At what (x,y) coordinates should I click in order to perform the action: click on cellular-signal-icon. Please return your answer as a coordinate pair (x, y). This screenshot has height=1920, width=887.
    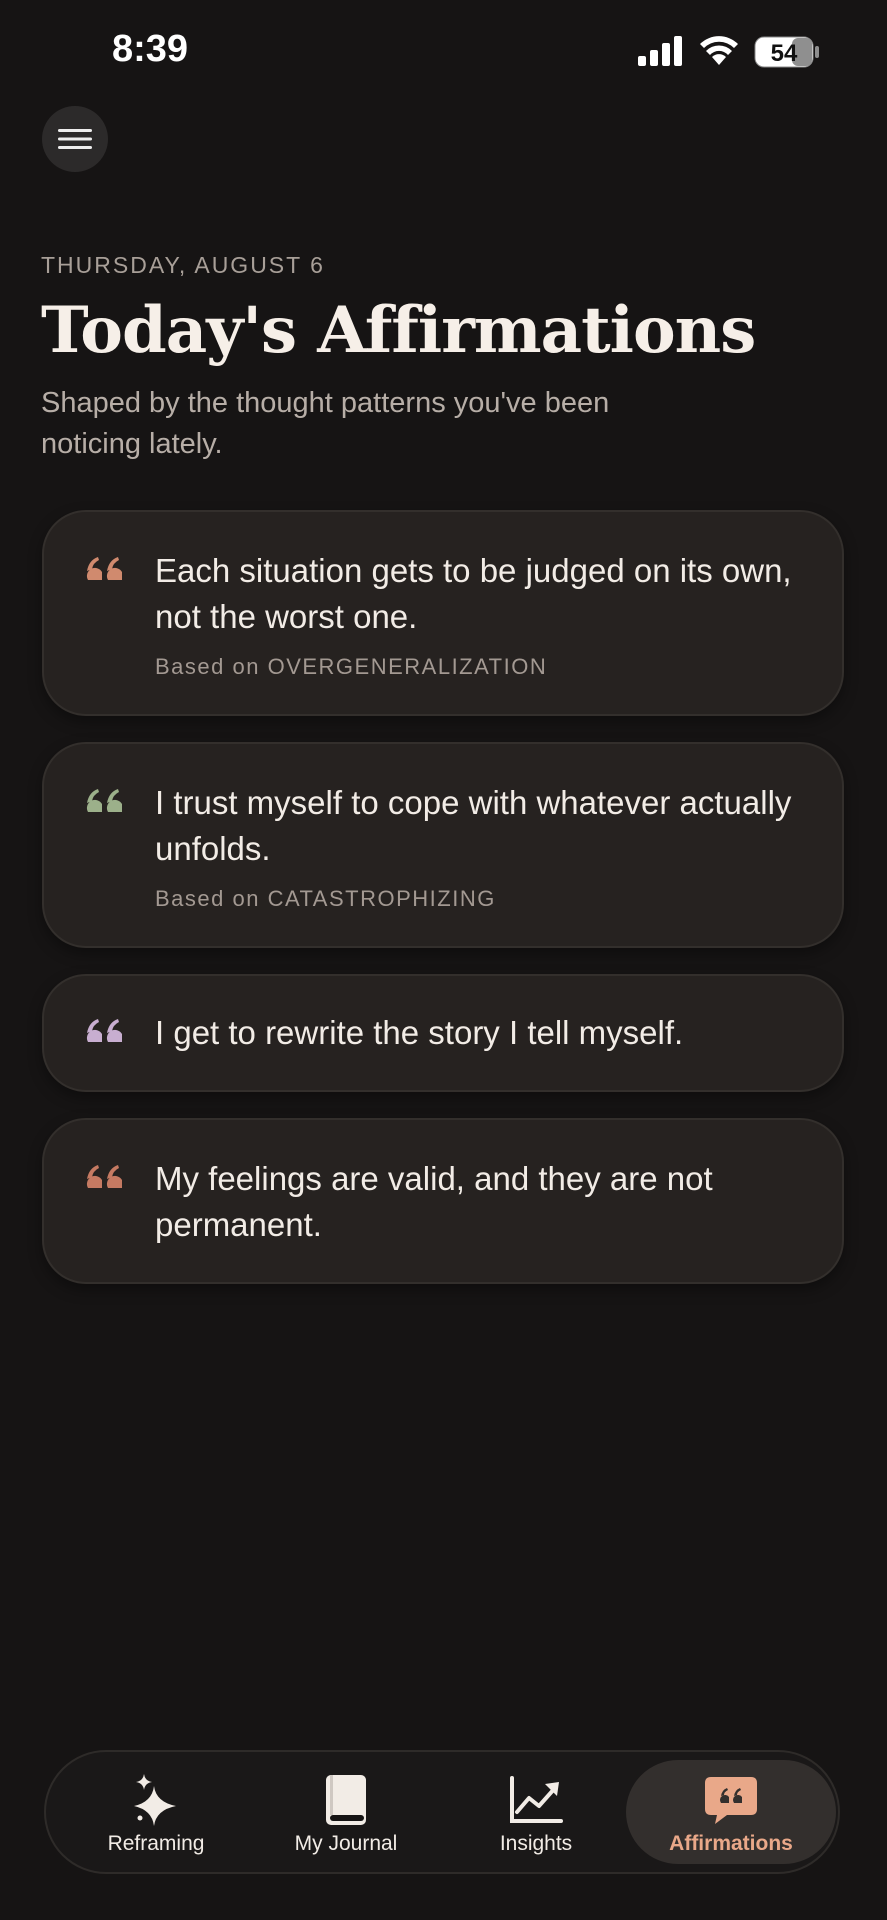
    Looking at the image, I should click on (660, 51).